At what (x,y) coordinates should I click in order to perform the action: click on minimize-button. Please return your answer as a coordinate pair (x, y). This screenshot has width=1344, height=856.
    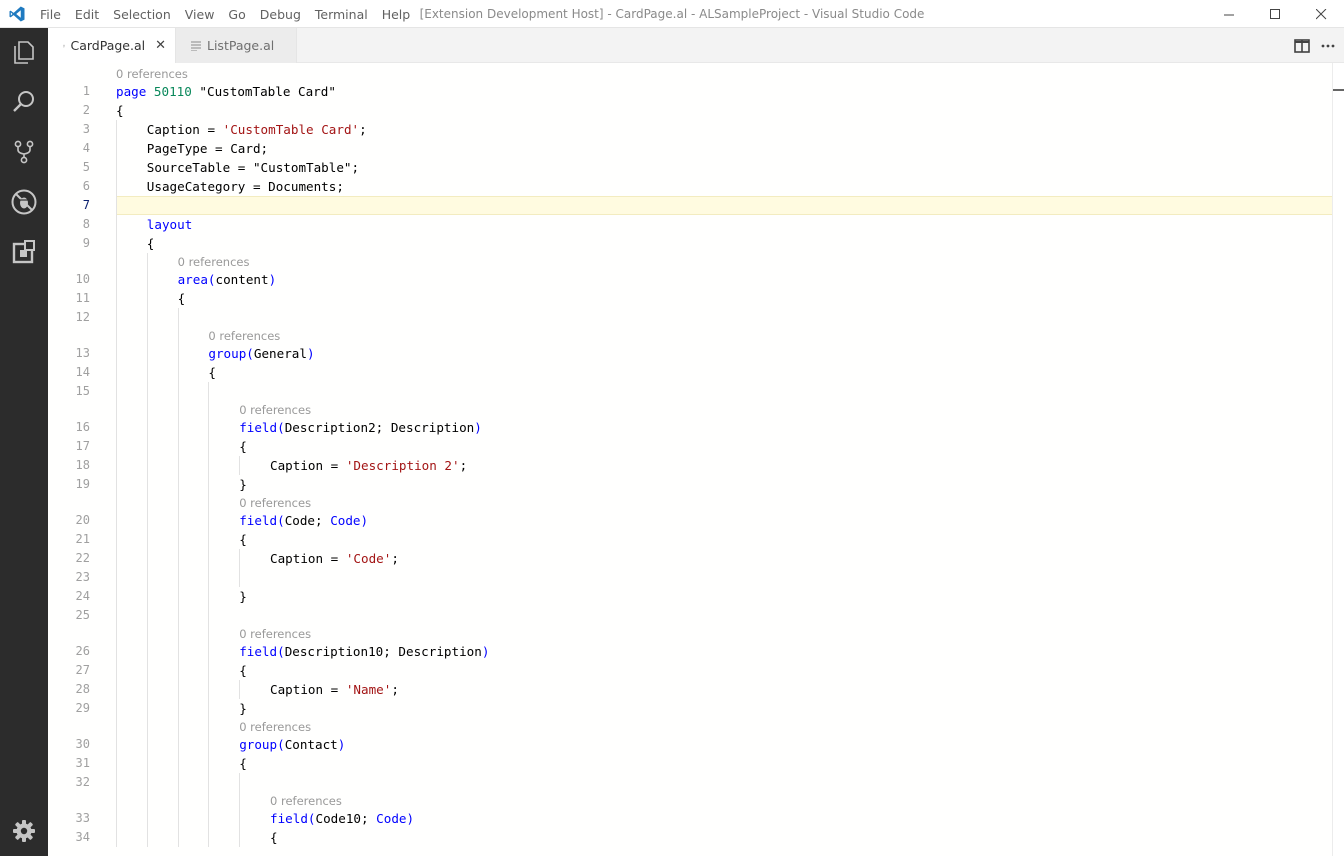
    Looking at the image, I should click on (1229, 14).